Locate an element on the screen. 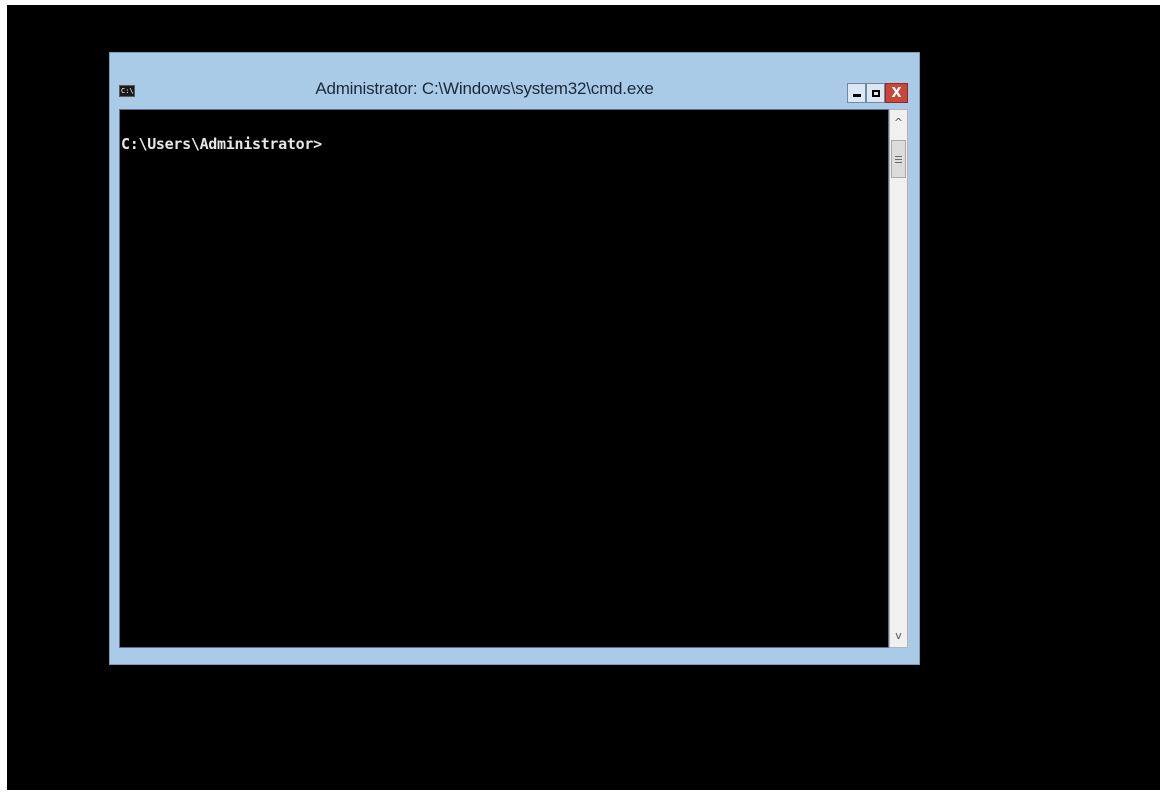 The height and width of the screenshot is (794, 1167). cmd-app-icon: C:\ is located at coordinates (127, 91).